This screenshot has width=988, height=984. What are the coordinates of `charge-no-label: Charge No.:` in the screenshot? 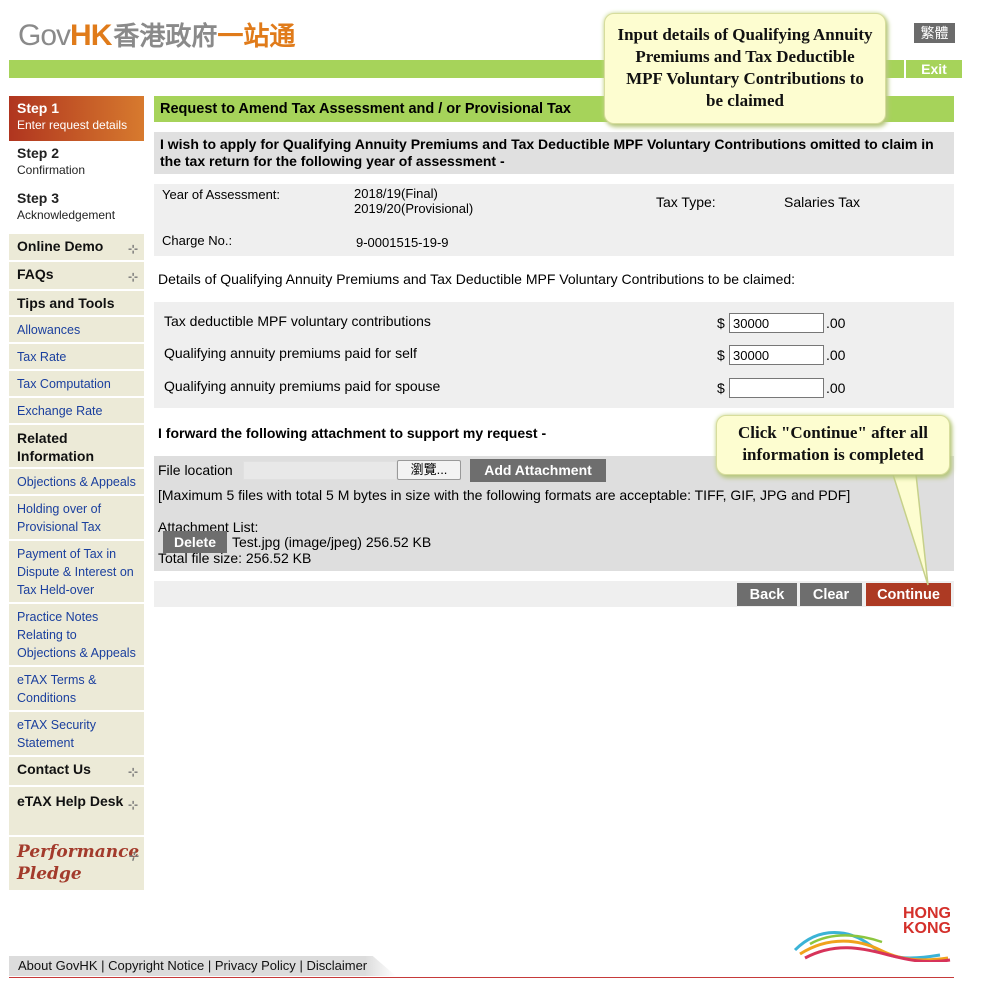 It's located at (197, 240).